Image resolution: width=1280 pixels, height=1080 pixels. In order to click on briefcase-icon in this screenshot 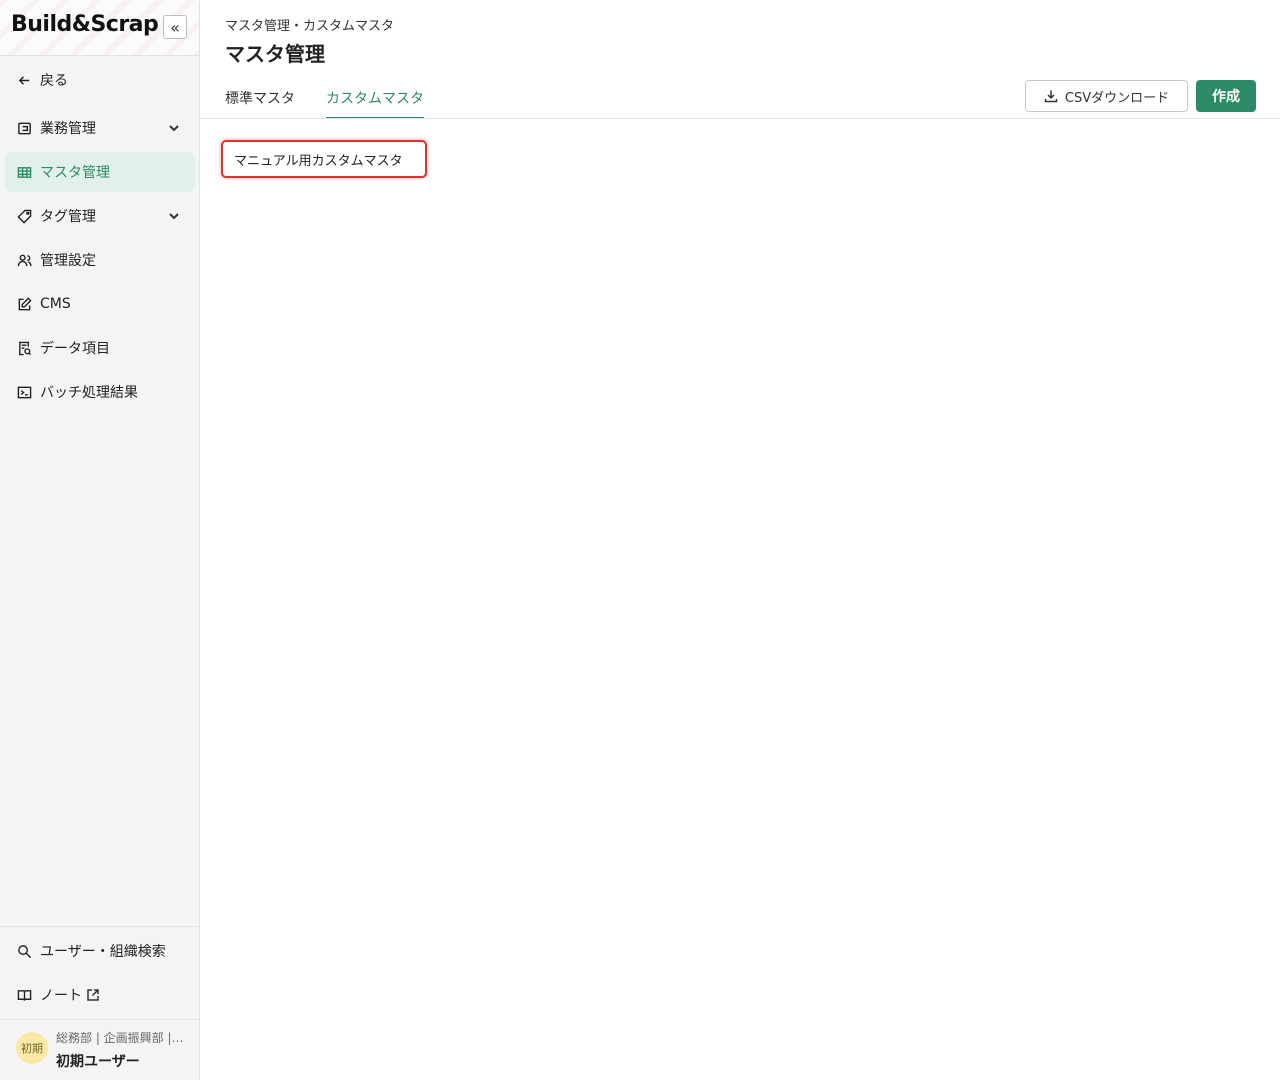, I will do `click(24, 128)`.